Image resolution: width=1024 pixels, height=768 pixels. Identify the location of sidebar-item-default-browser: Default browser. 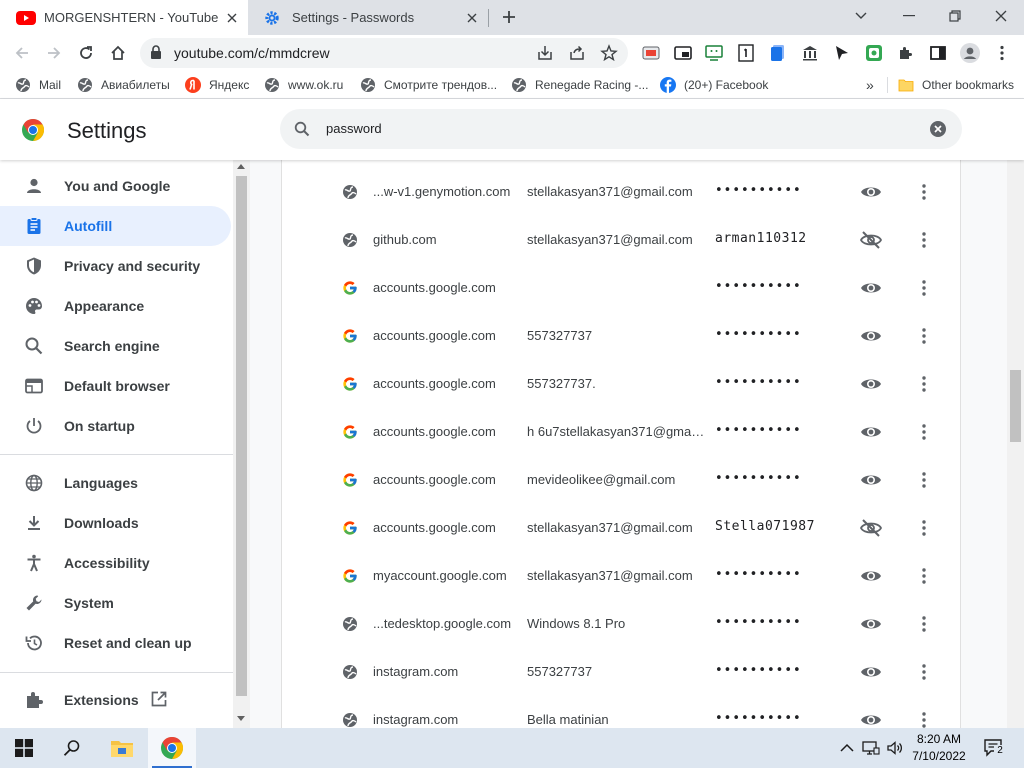
(115, 386).